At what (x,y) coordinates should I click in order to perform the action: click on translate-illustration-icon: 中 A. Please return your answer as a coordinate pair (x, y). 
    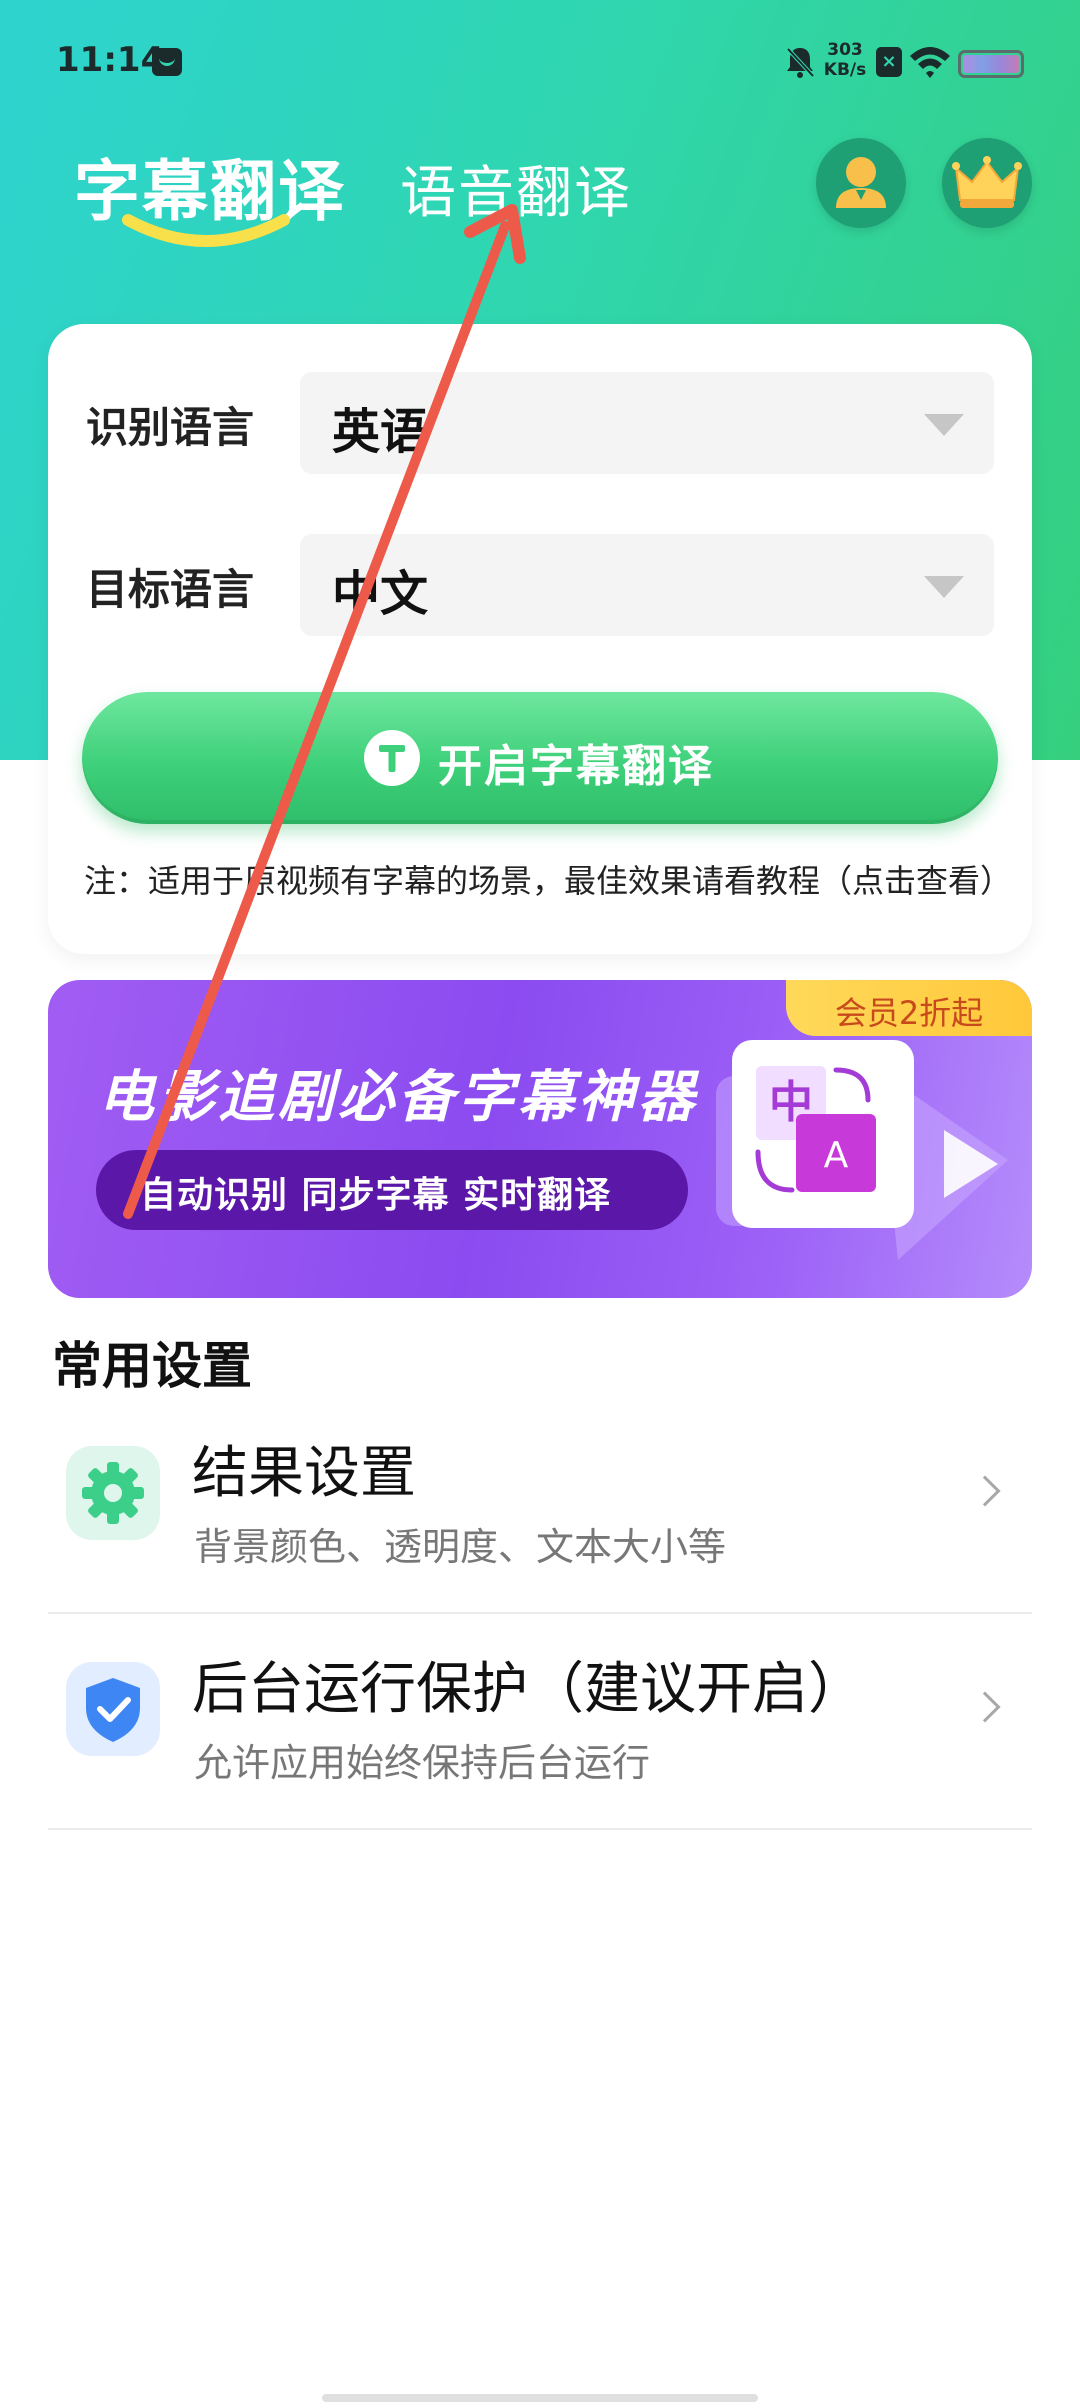
    Looking at the image, I should click on (862, 1150).